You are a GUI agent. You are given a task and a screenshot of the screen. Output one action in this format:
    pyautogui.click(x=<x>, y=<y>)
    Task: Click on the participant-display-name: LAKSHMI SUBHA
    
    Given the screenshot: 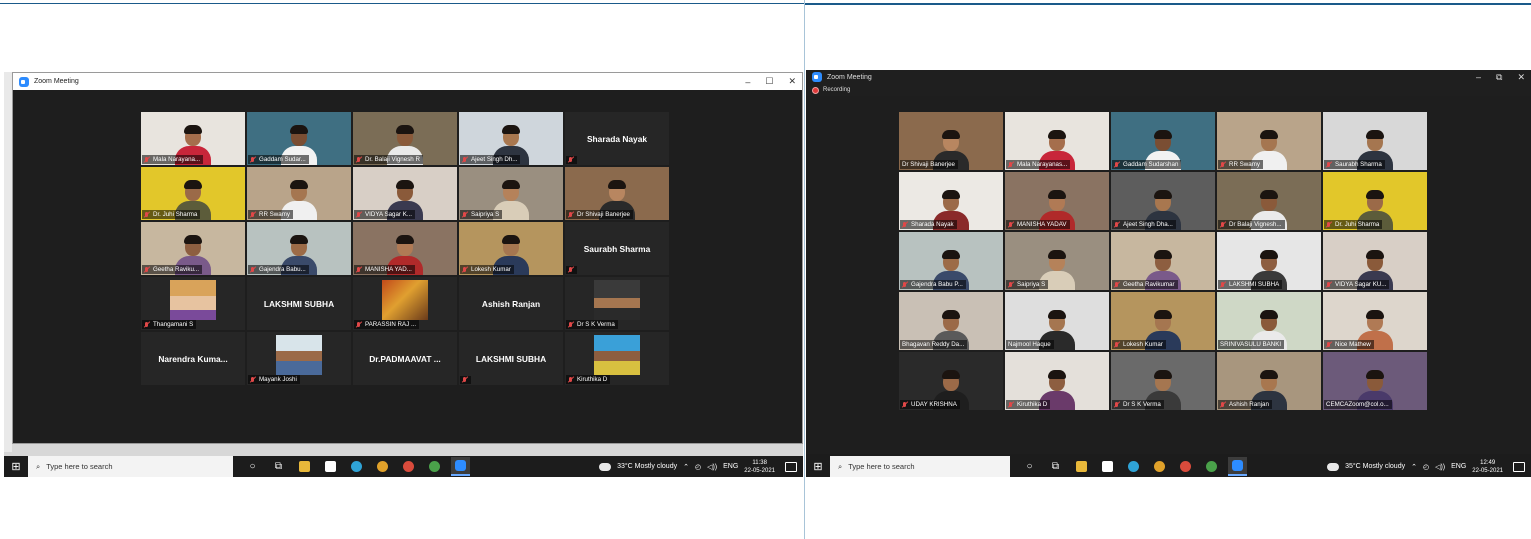 What is the action you would take?
    pyautogui.click(x=299, y=304)
    